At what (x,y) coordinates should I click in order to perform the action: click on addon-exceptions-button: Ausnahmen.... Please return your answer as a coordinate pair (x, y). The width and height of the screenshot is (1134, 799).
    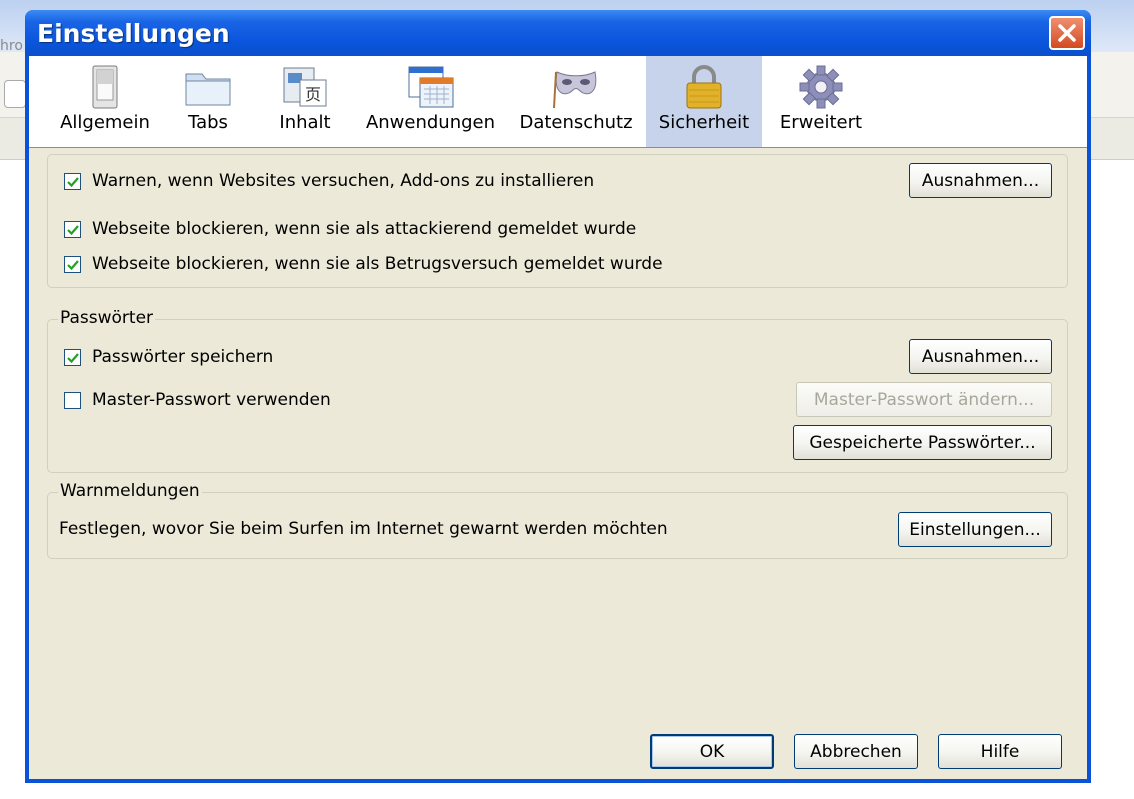
    Looking at the image, I should click on (980, 180).